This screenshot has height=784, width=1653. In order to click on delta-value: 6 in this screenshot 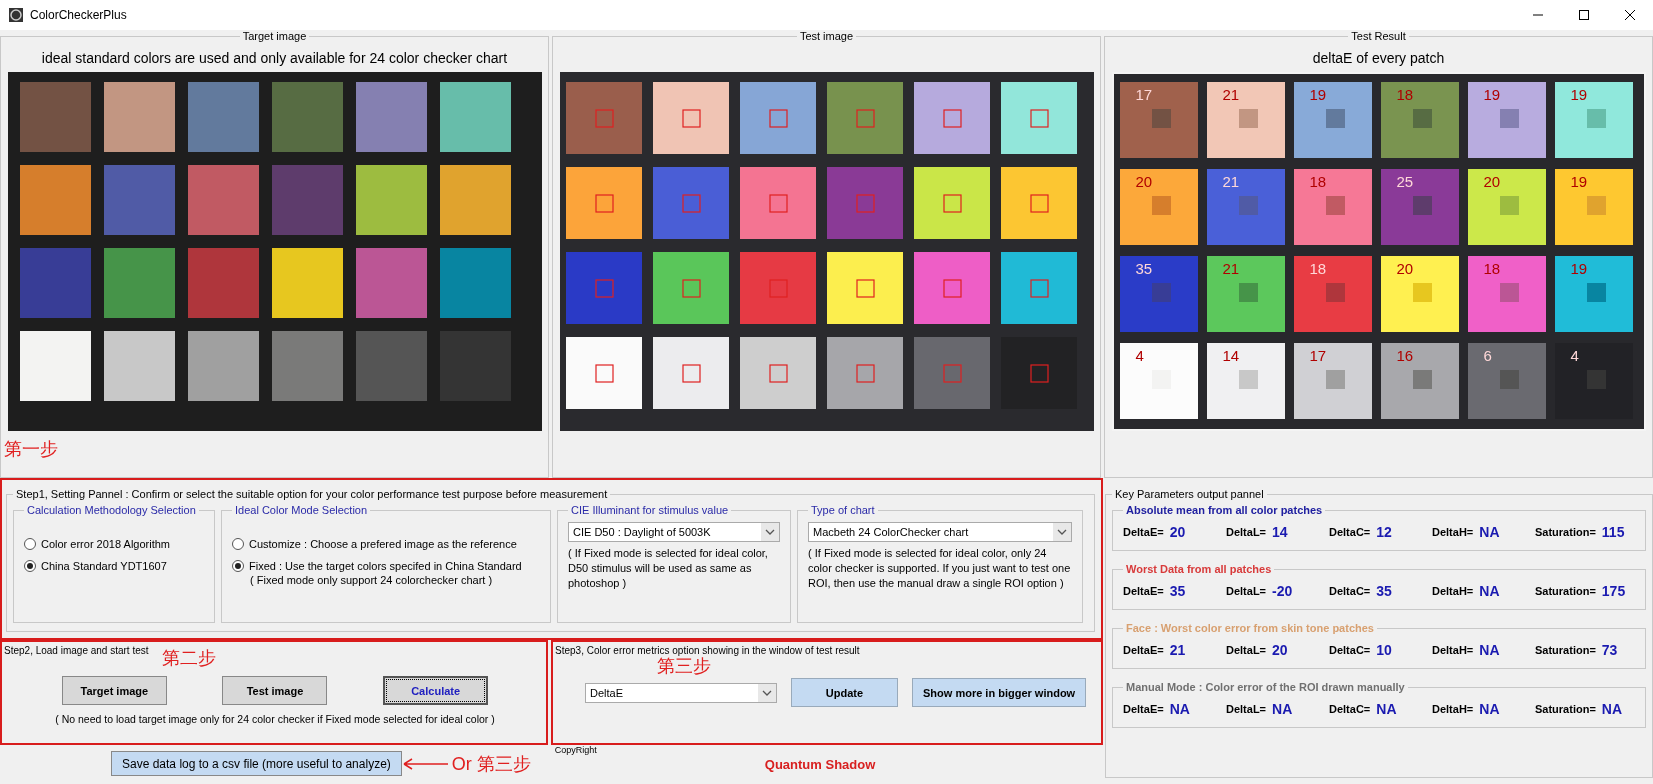, I will do `click(1487, 355)`.